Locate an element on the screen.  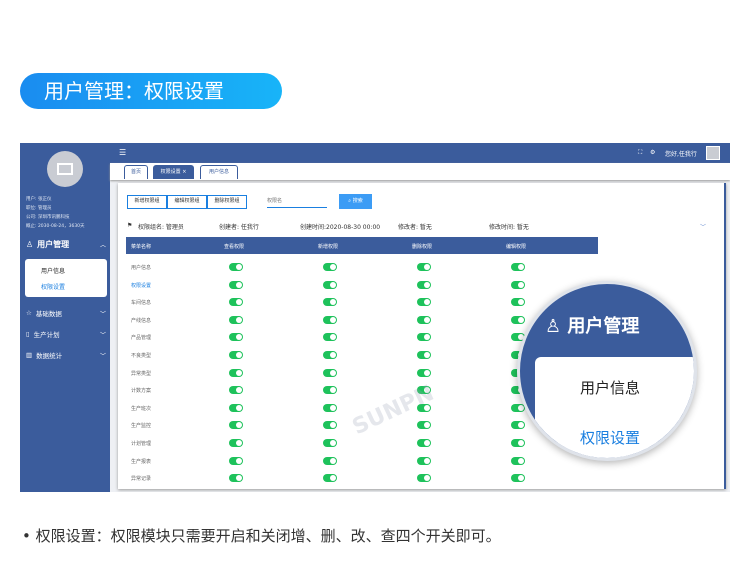
submenu-permission: 权限设置 is located at coordinates (53, 286).